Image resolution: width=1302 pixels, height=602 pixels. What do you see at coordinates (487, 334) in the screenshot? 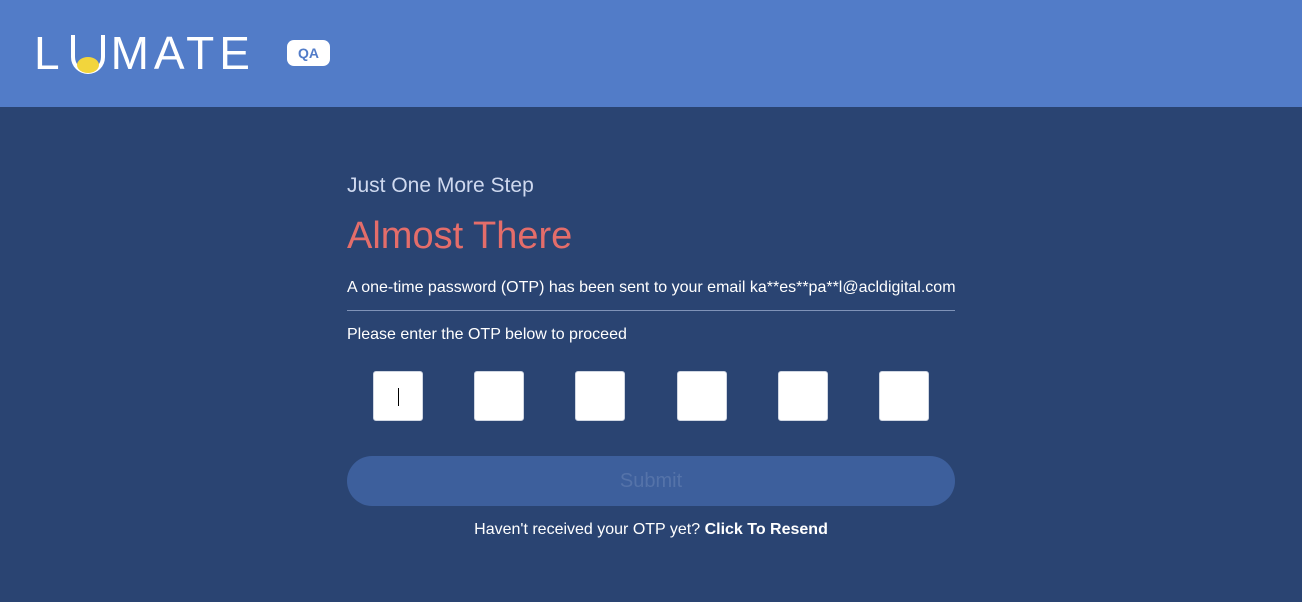
I see `otp-prompt: Please enter the OTP below to proceed` at bounding box center [487, 334].